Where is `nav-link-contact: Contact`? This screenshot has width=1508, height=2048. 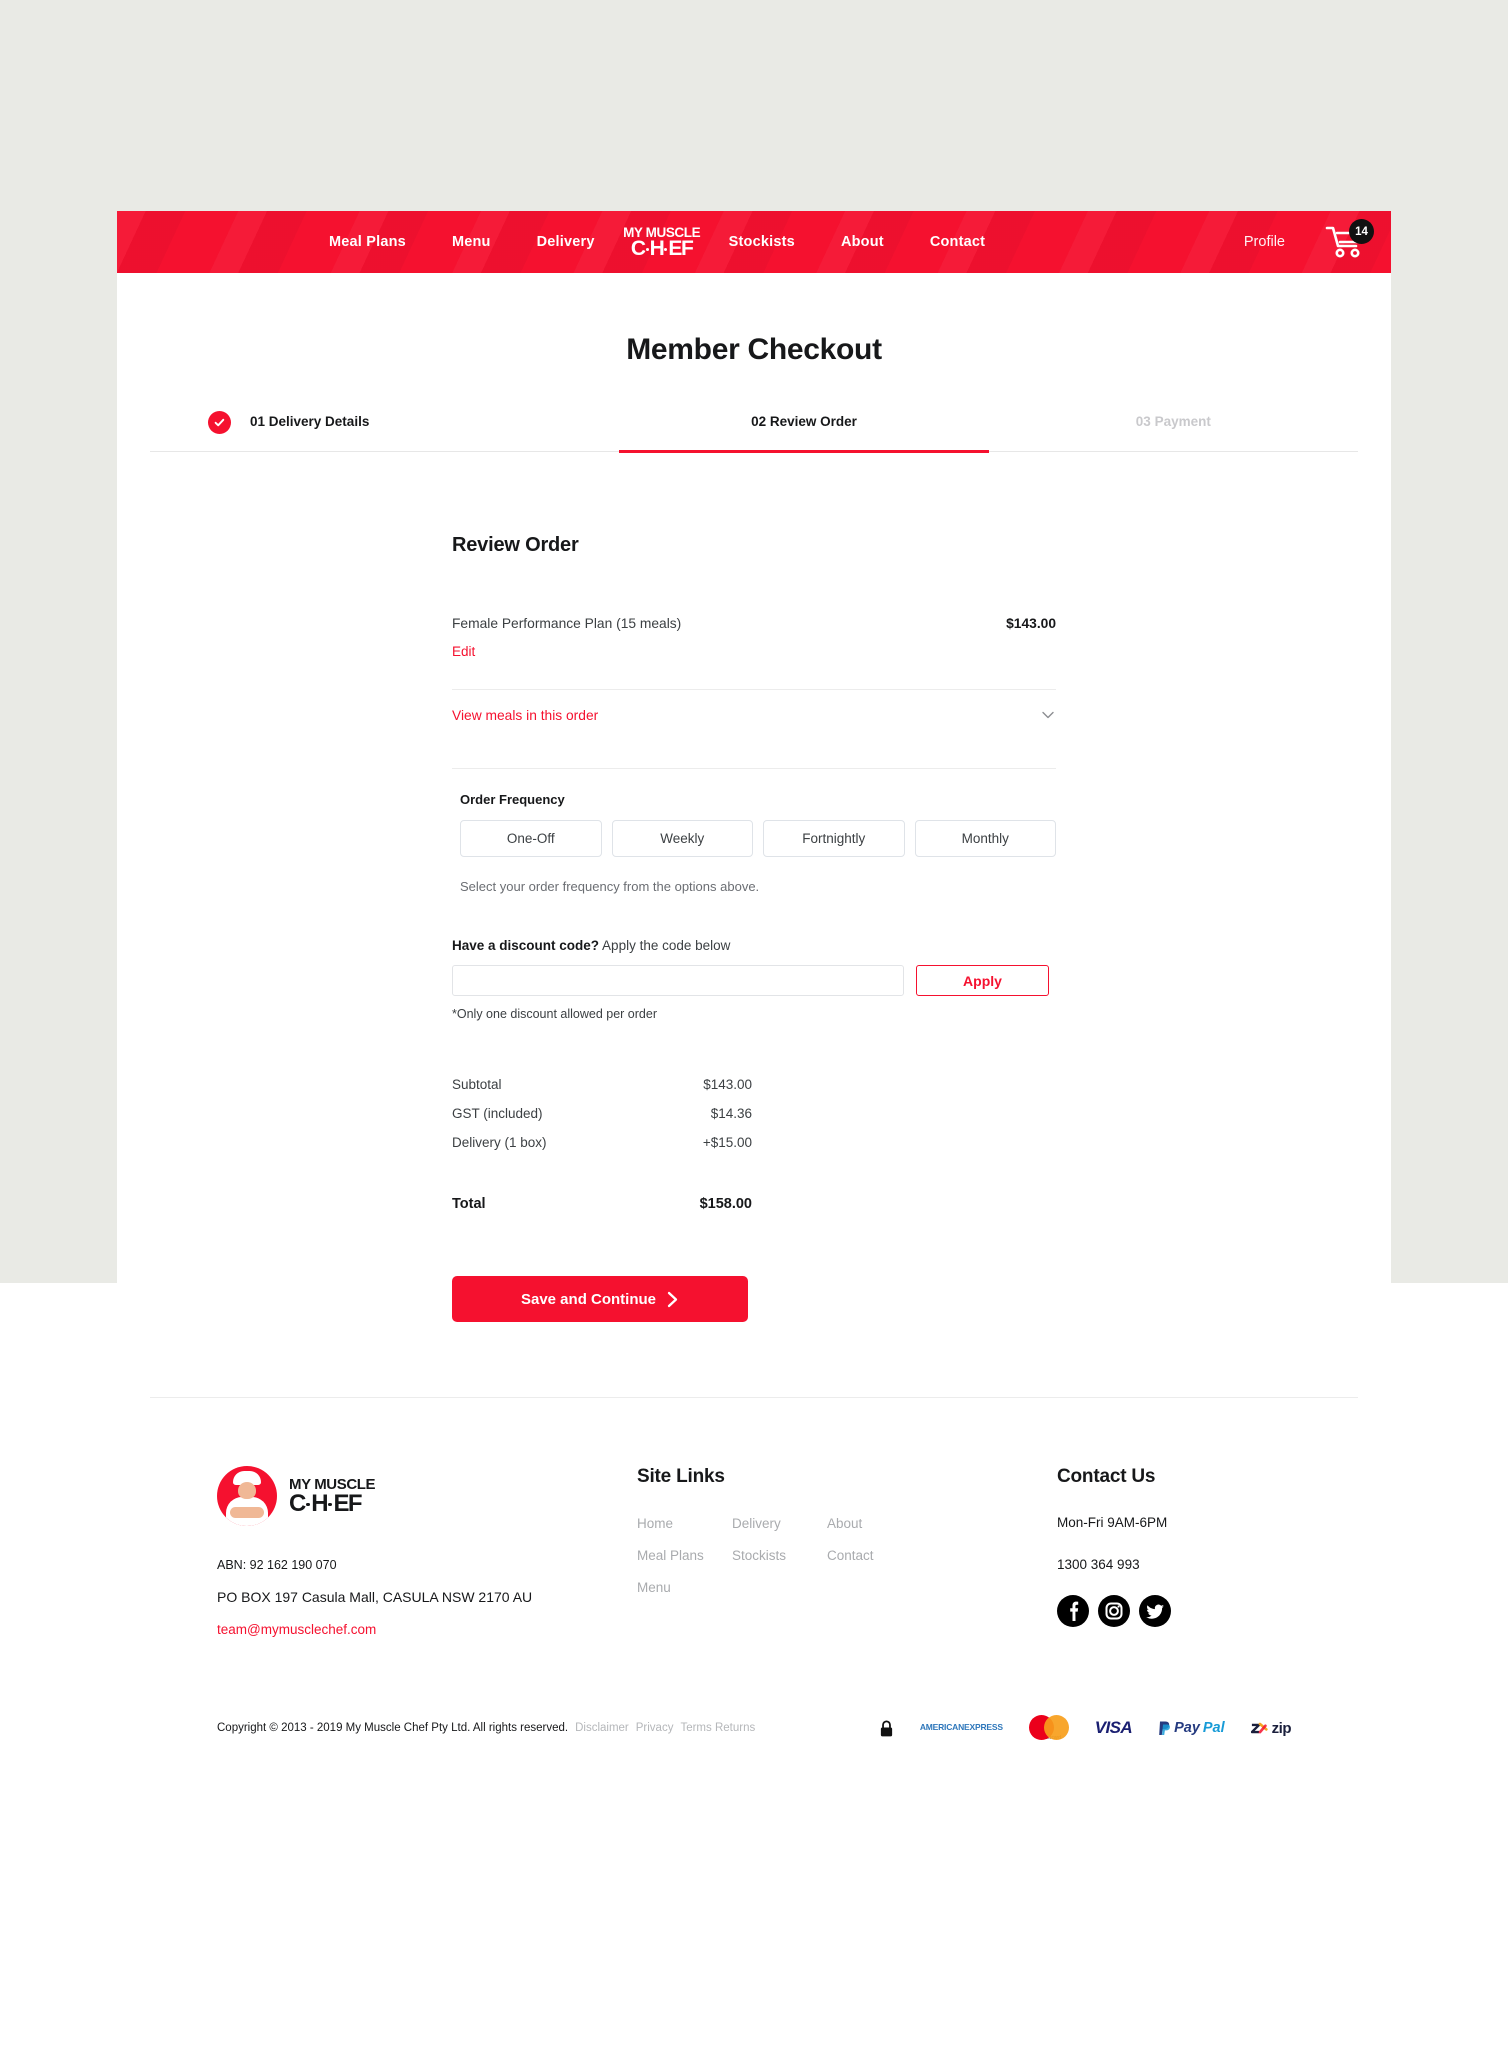 nav-link-contact: Contact is located at coordinates (957, 242).